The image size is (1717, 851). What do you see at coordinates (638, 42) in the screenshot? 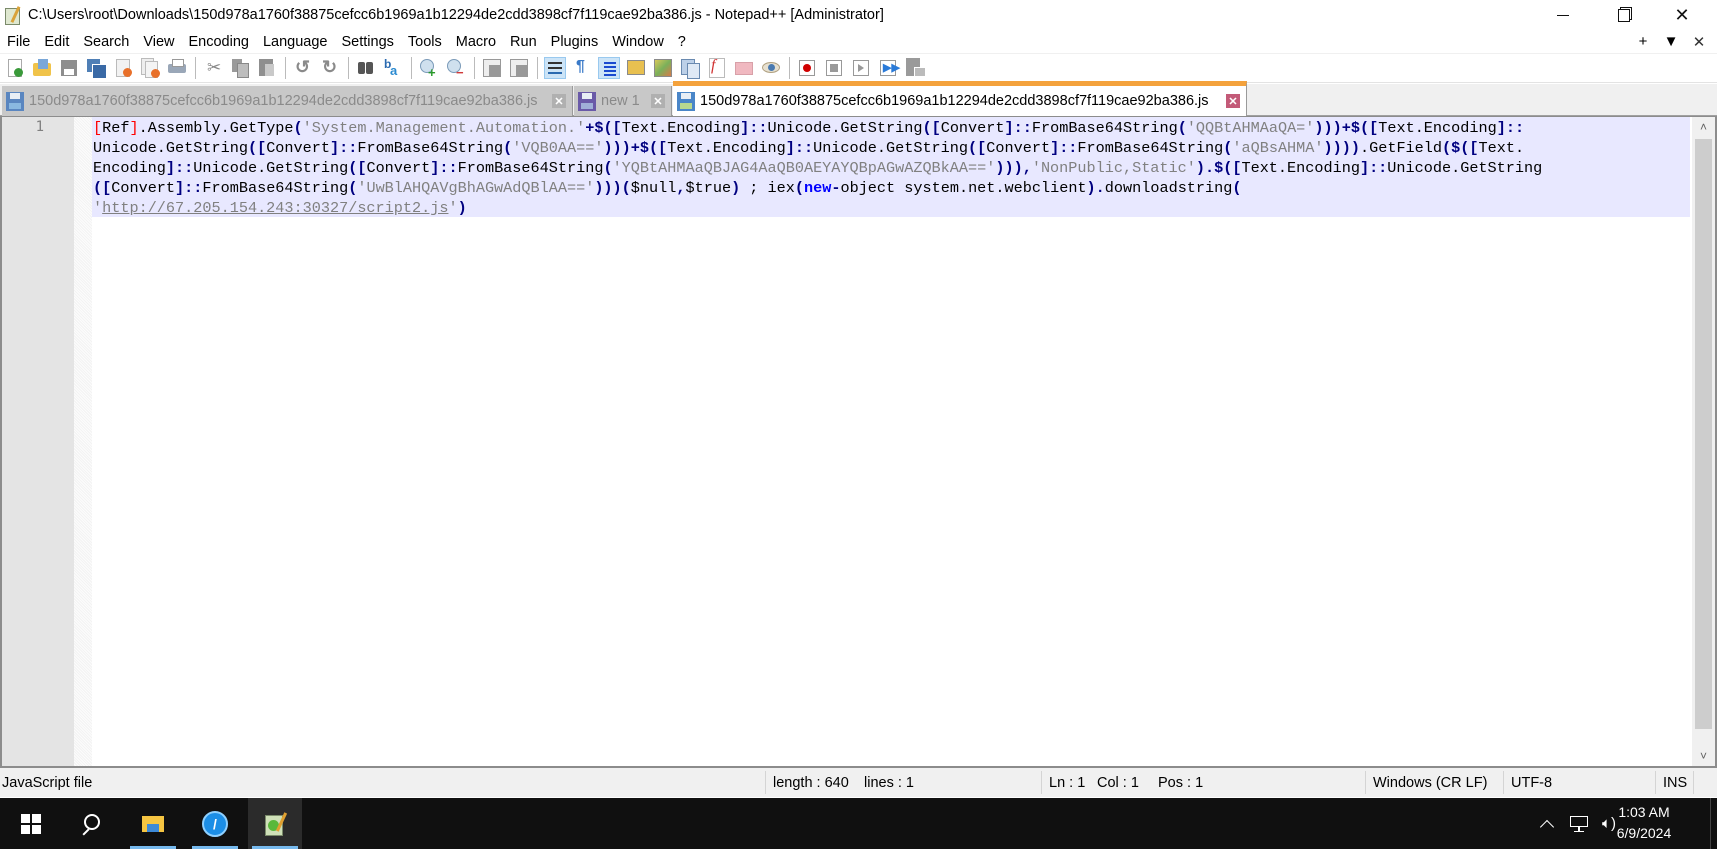
I see `menu-window: Window` at bounding box center [638, 42].